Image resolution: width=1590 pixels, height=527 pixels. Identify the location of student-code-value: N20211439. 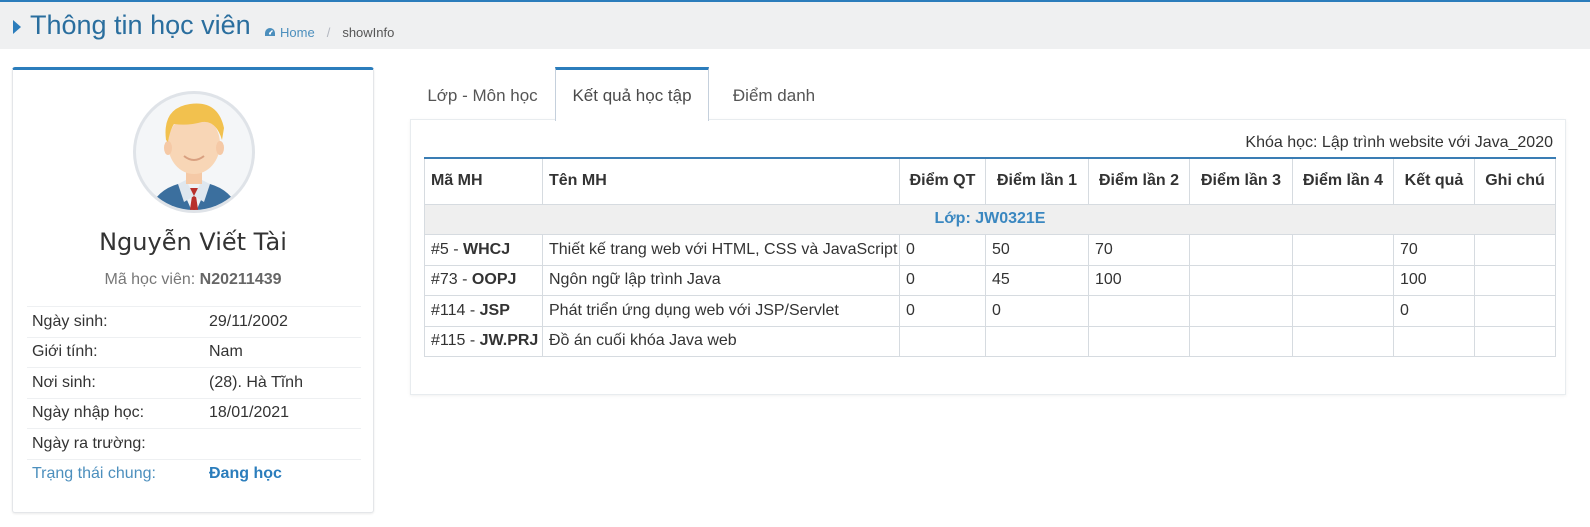
(240, 279).